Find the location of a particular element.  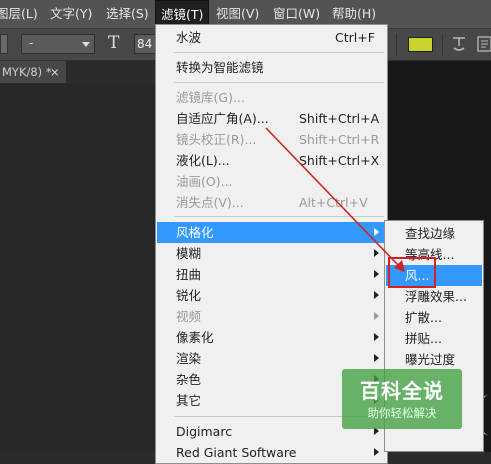

watermark-badge: 百科全说 助你轻松解决 is located at coordinates (402, 399).